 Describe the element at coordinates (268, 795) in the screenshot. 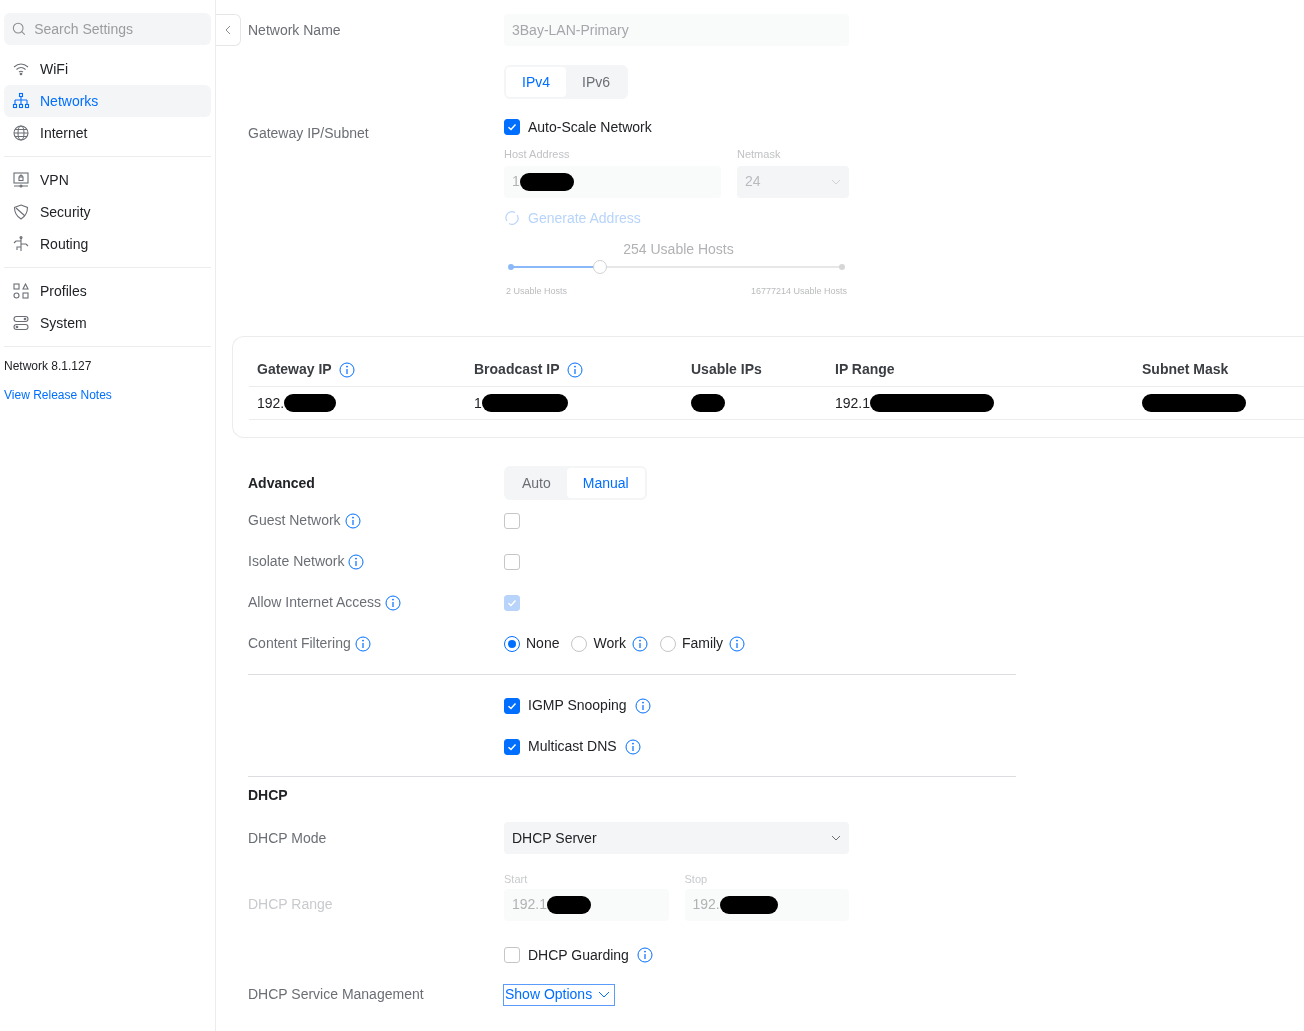

I see `section-title: DHCP` at that location.